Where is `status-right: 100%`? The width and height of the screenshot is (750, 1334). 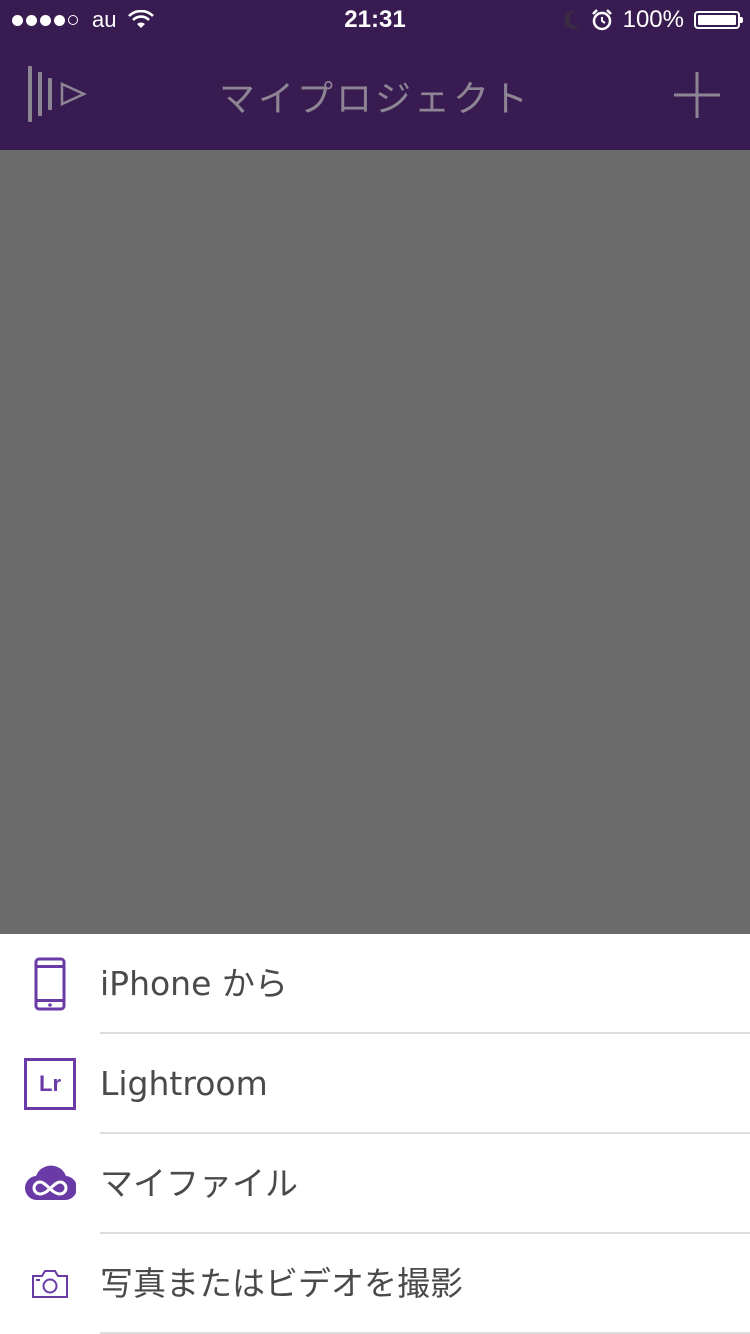 status-right: 100% is located at coordinates (653, 20).